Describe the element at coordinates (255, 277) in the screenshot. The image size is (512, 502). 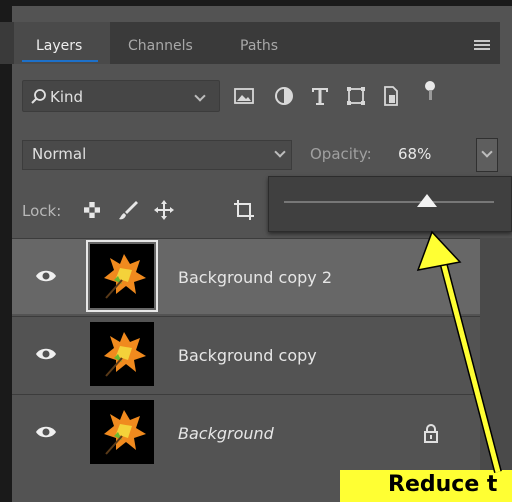
I see `layer-name: Background copy 2` at that location.